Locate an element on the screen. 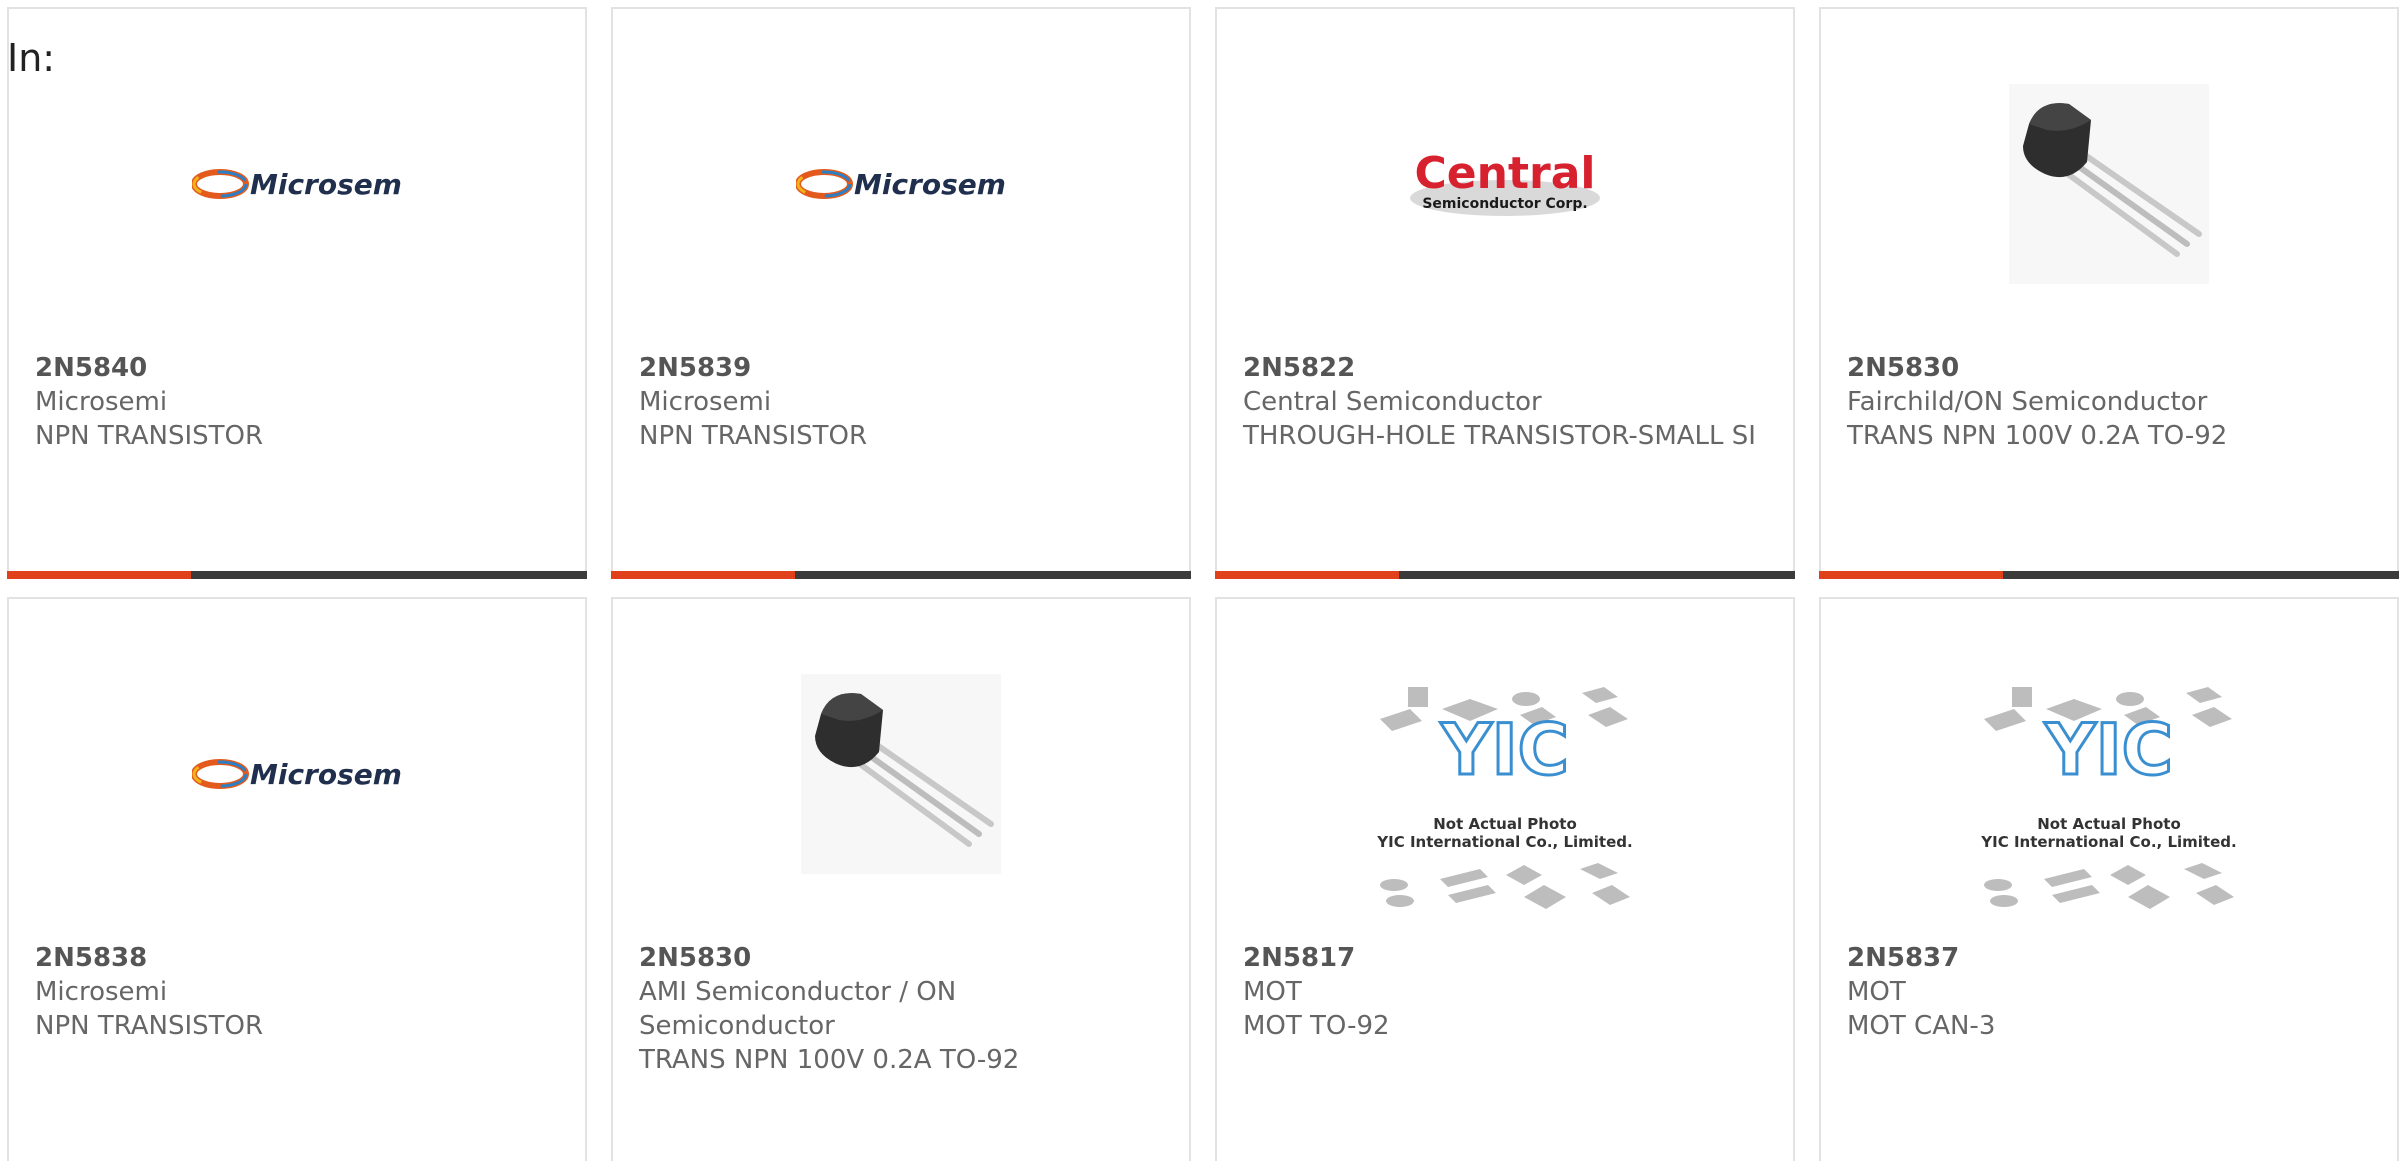 Image resolution: width=2400 pixels, height=1161 pixels. manufacturer: Central Semiconductor is located at coordinates (1392, 402).